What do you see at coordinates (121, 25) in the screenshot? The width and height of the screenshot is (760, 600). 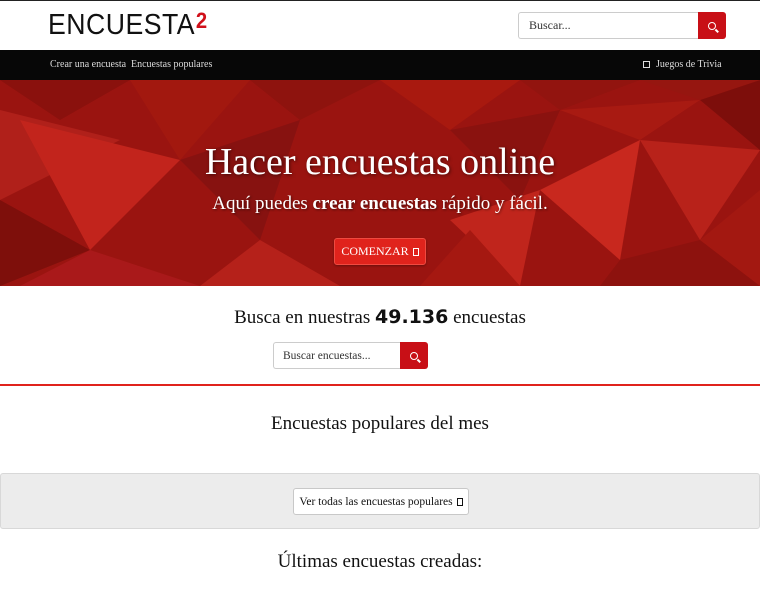 I see `logo-text: ENCUESTA` at bounding box center [121, 25].